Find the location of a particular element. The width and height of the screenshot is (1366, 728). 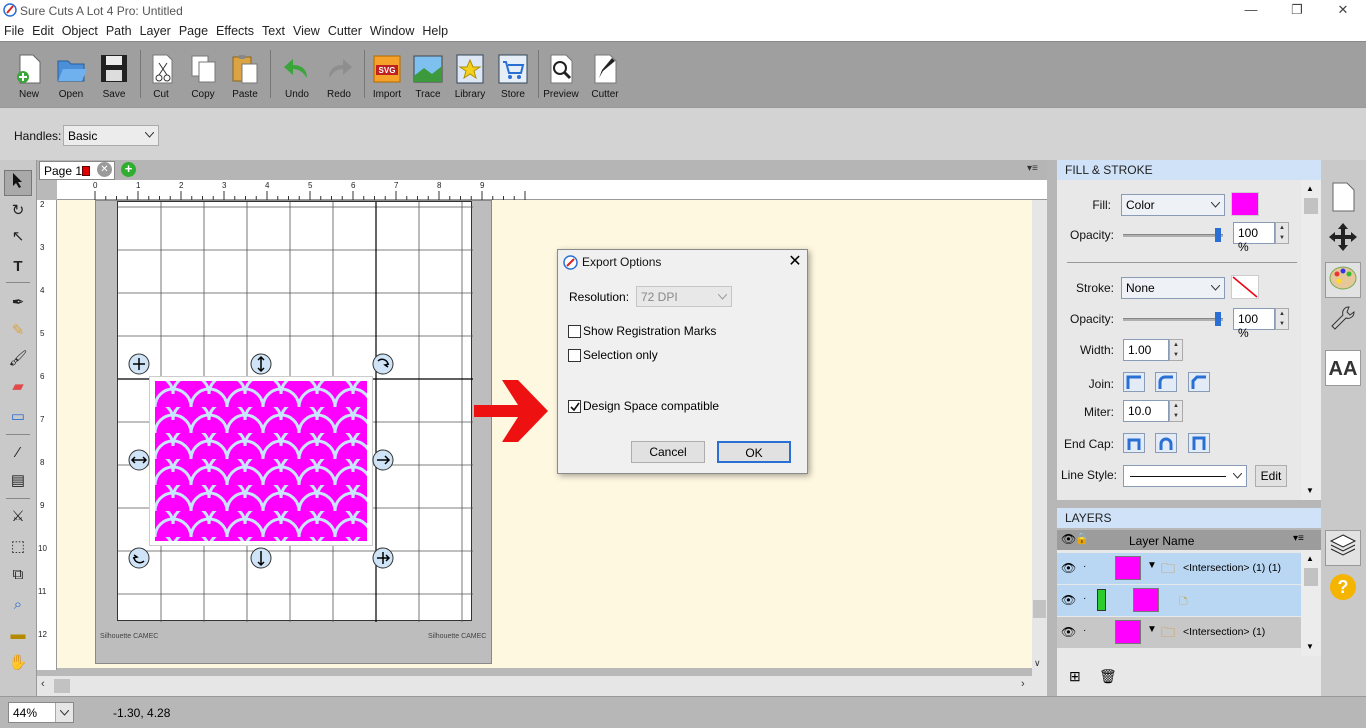

cap-round-button is located at coordinates (1166, 443).